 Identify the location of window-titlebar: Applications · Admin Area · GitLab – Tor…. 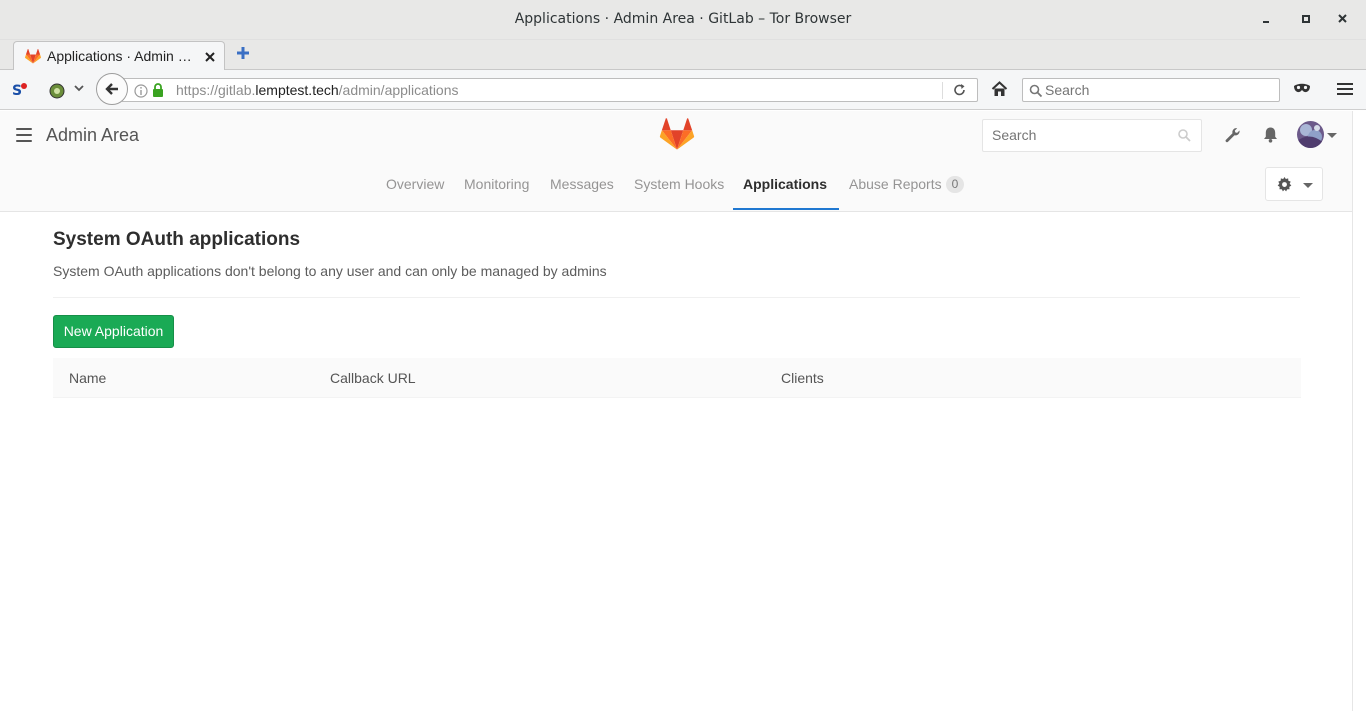
(683, 20).